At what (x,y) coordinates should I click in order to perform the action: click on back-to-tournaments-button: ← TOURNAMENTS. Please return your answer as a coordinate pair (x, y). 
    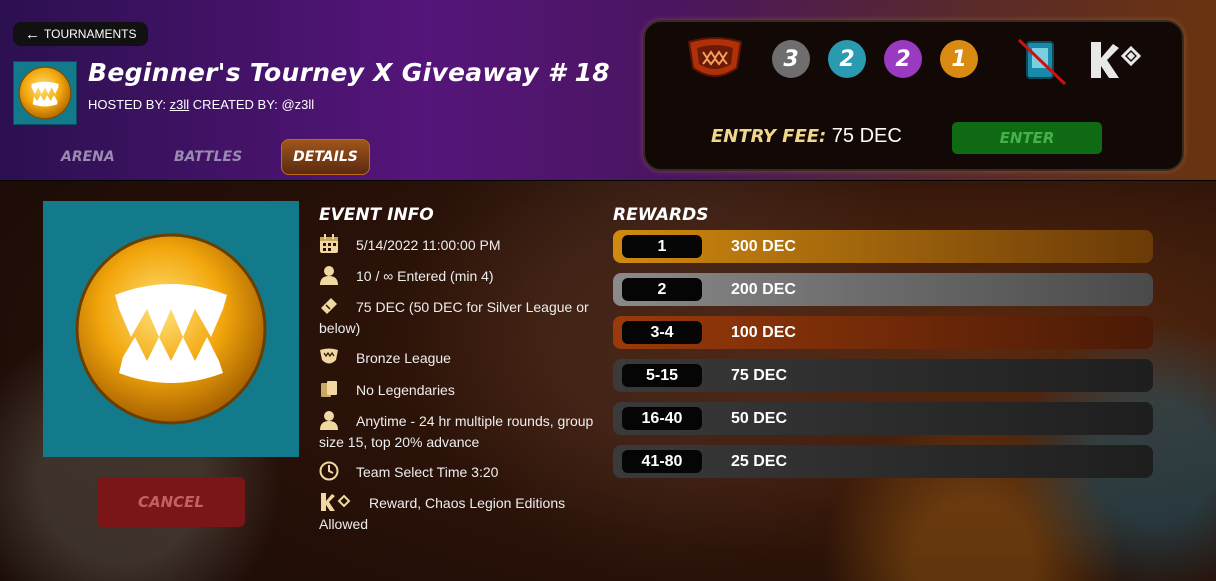
    Looking at the image, I should click on (80, 34).